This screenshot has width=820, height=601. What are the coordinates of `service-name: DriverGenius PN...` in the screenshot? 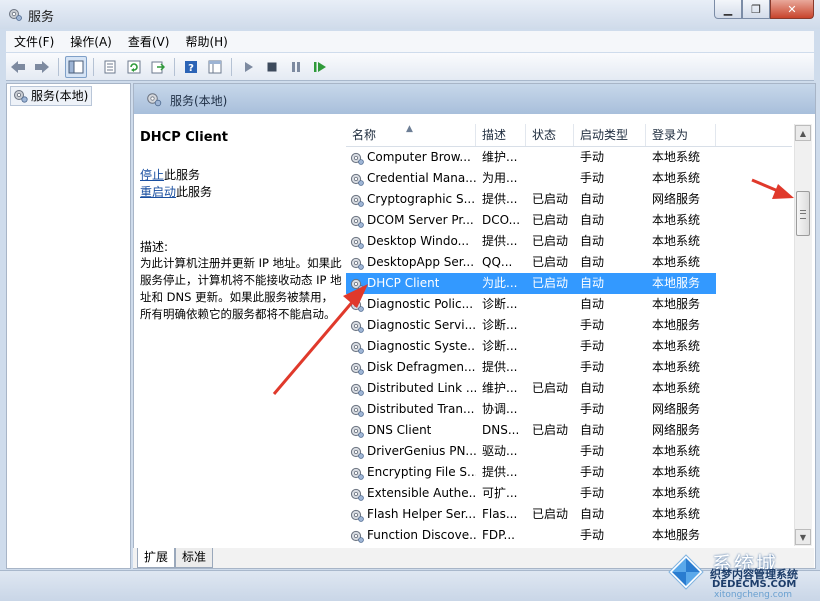 It's located at (421, 451).